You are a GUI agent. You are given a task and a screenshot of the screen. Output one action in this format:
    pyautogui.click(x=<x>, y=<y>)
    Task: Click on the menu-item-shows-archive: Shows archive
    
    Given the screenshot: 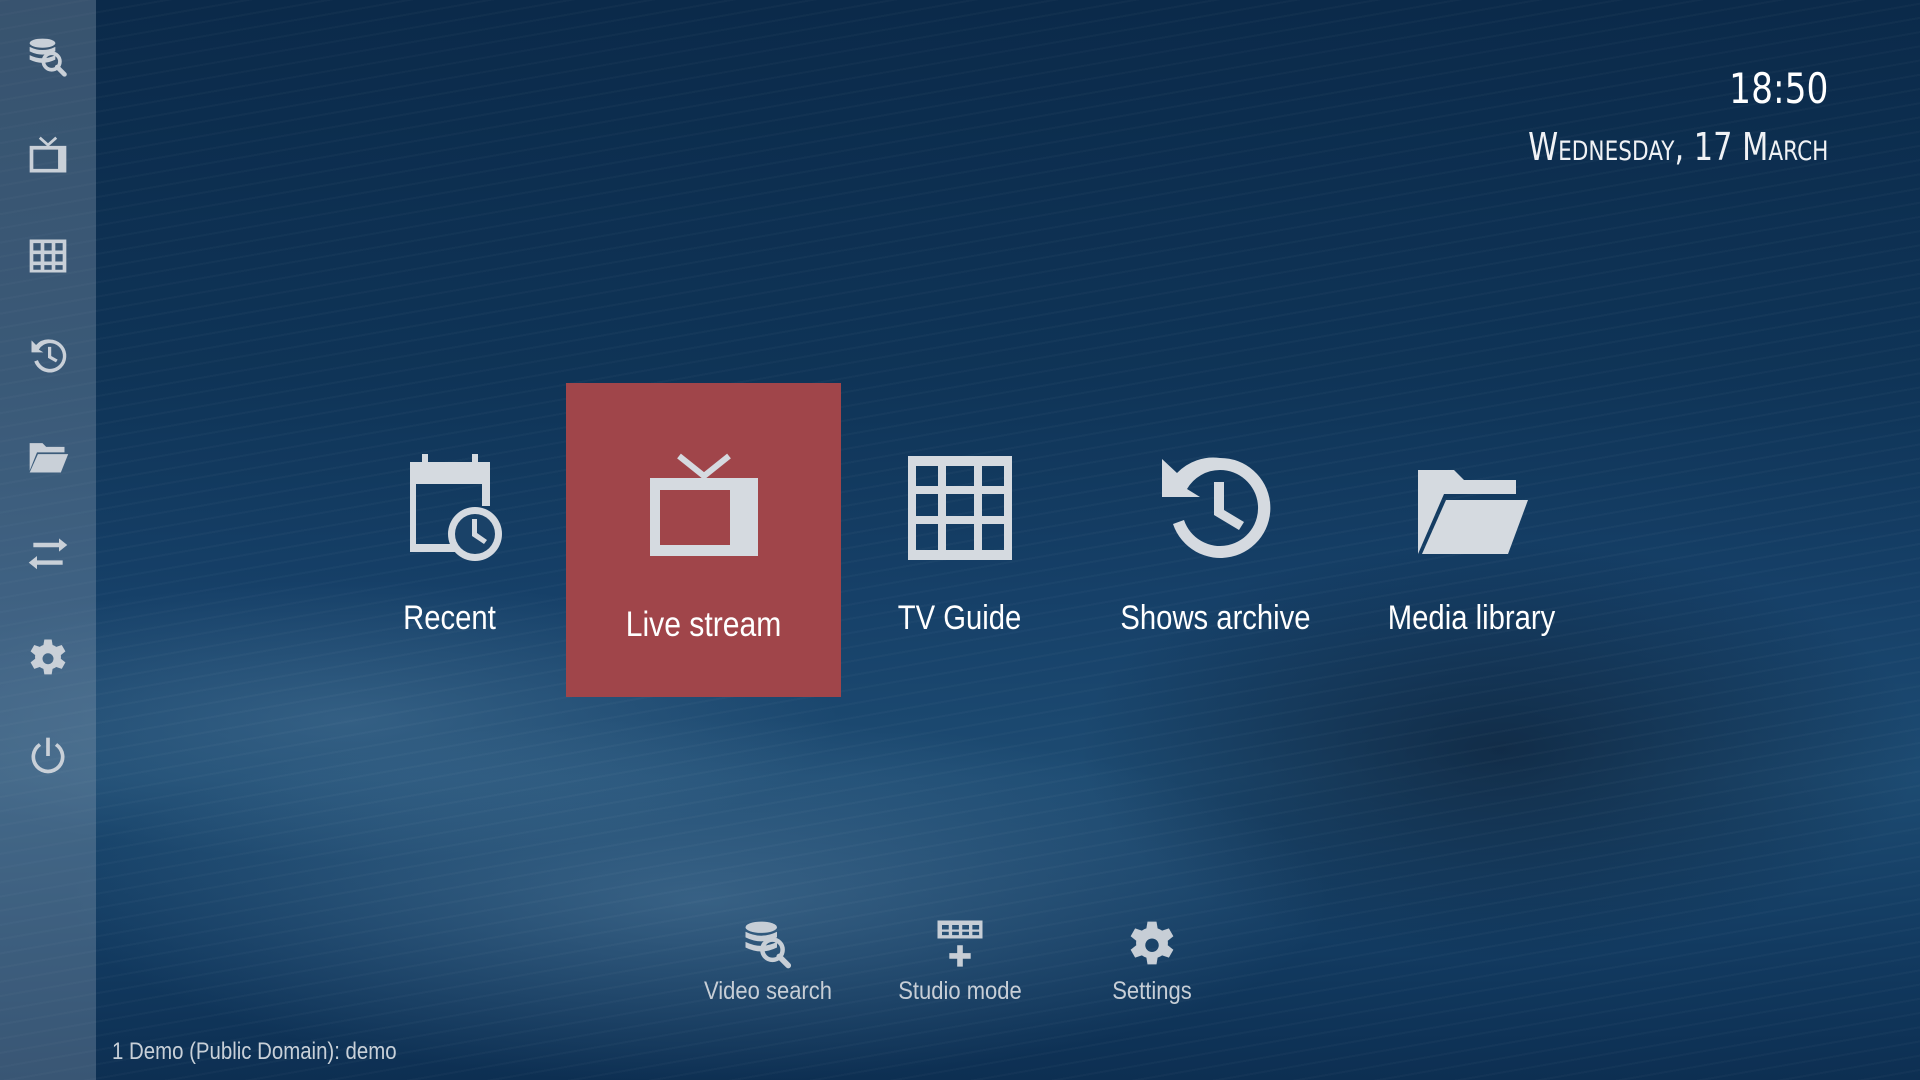 What is the action you would take?
    pyautogui.click(x=1215, y=540)
    